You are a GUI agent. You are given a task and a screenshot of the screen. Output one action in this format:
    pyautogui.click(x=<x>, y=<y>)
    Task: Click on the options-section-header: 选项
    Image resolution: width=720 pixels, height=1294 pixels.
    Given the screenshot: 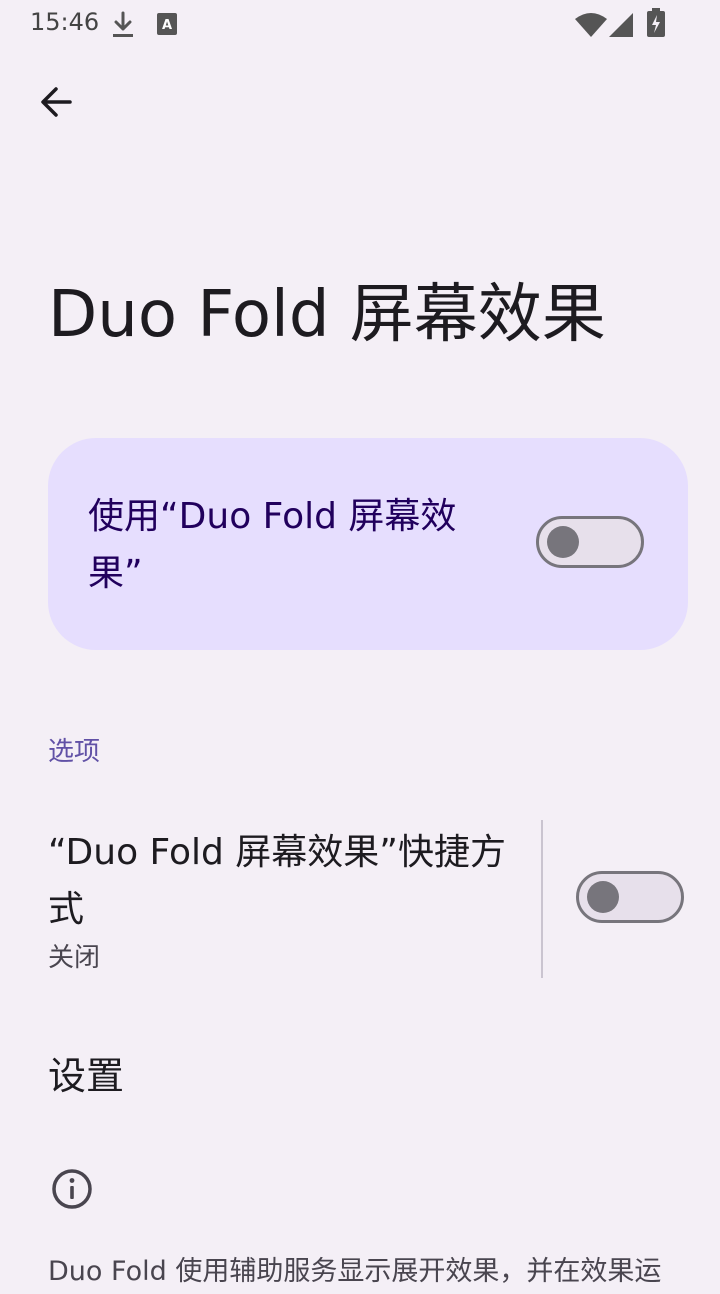 What is the action you would take?
    pyautogui.click(x=74, y=752)
    